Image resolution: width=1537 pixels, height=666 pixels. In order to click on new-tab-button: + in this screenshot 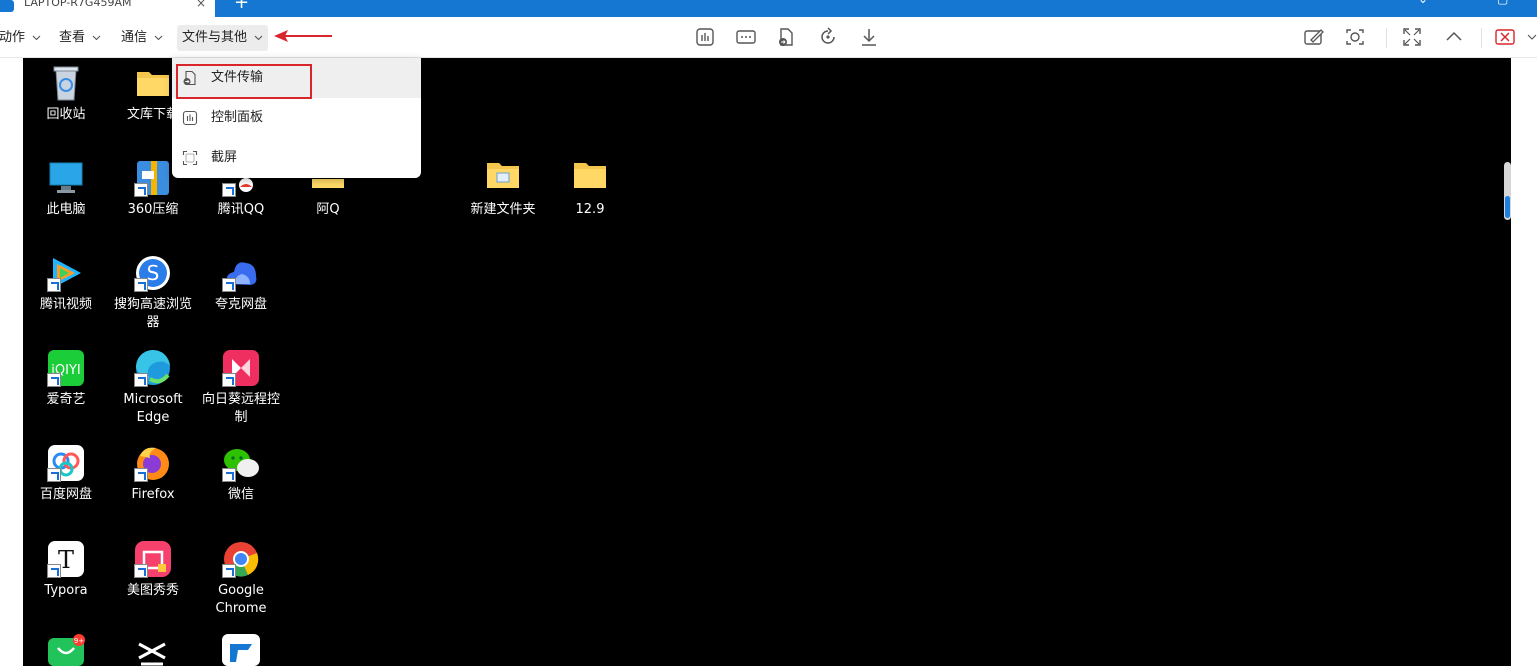, I will do `click(241, 6)`.